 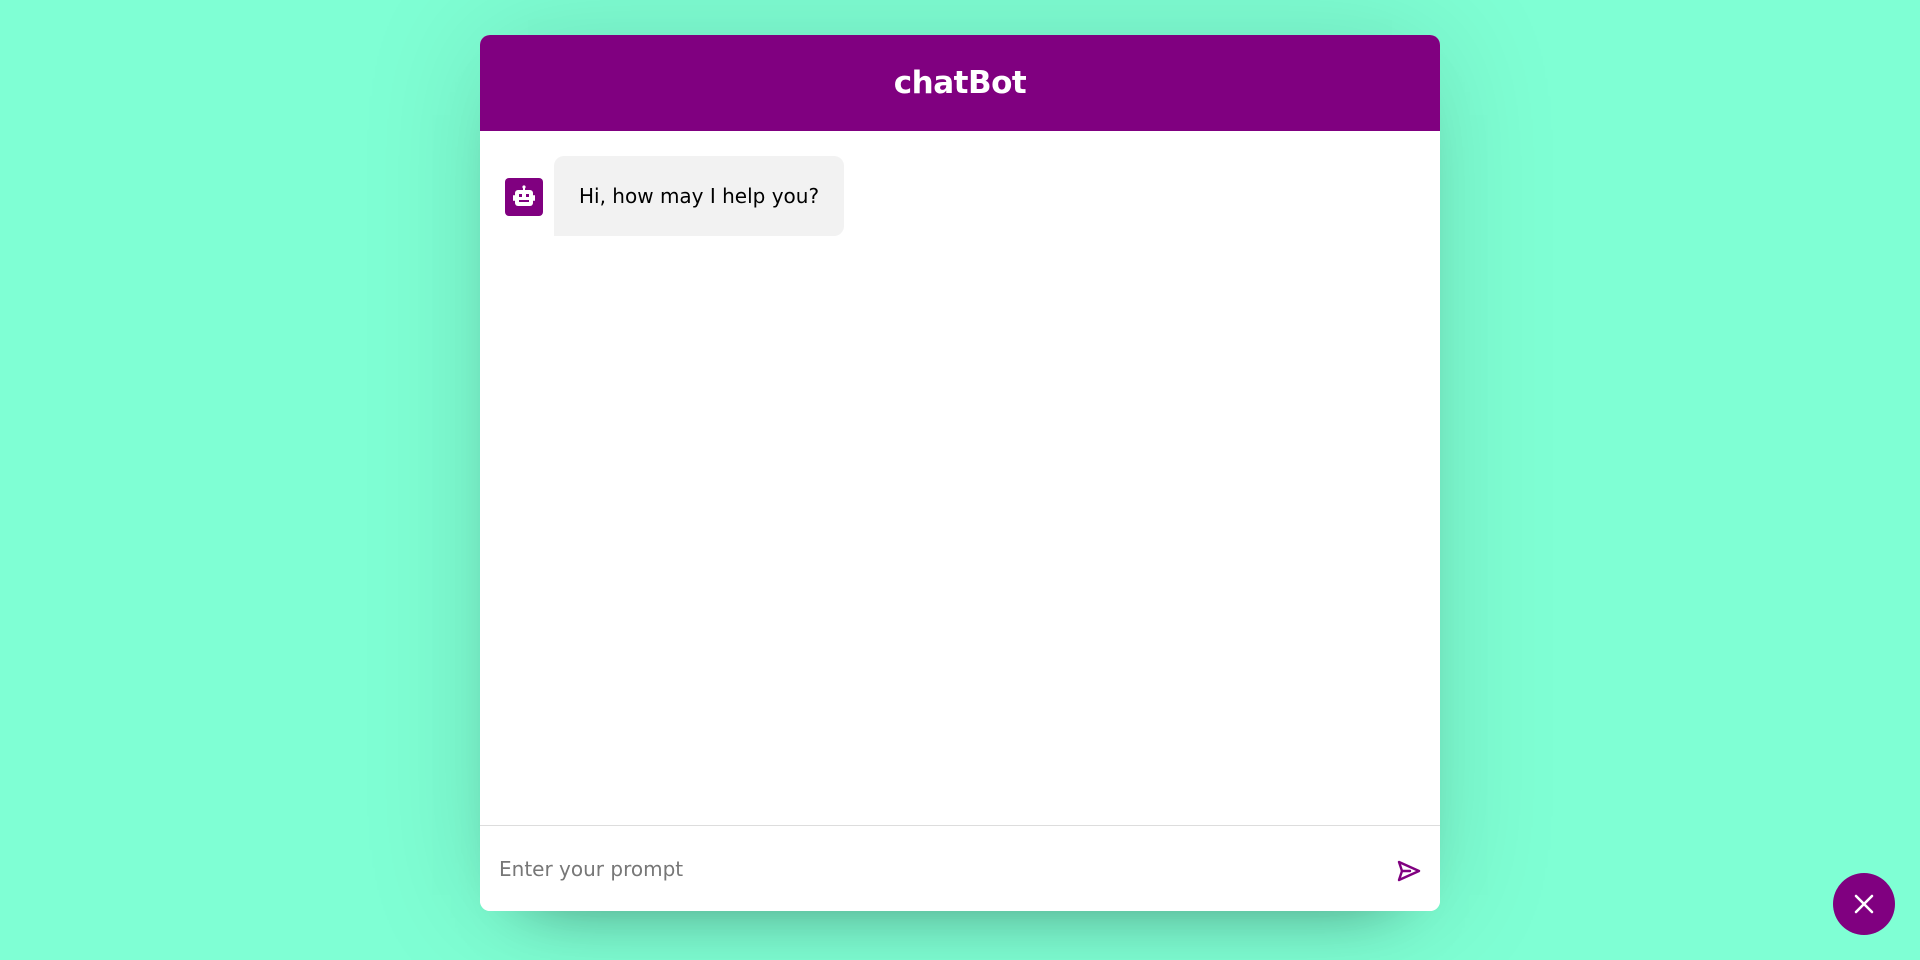 I want to click on chatbot-header: chatBot, so click(x=960, y=83).